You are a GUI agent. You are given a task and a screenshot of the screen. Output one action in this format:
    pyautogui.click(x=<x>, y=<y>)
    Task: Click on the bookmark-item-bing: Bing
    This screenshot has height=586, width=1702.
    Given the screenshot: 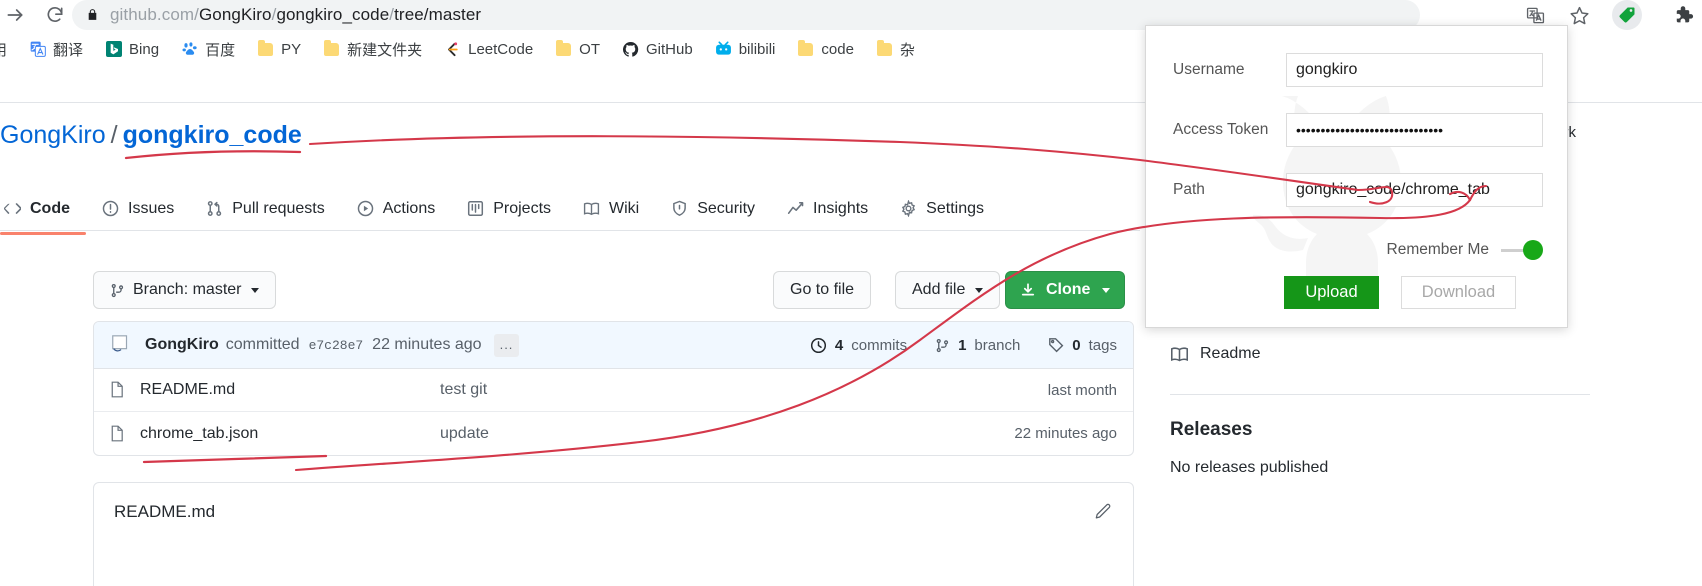 What is the action you would take?
    pyautogui.click(x=132, y=49)
    